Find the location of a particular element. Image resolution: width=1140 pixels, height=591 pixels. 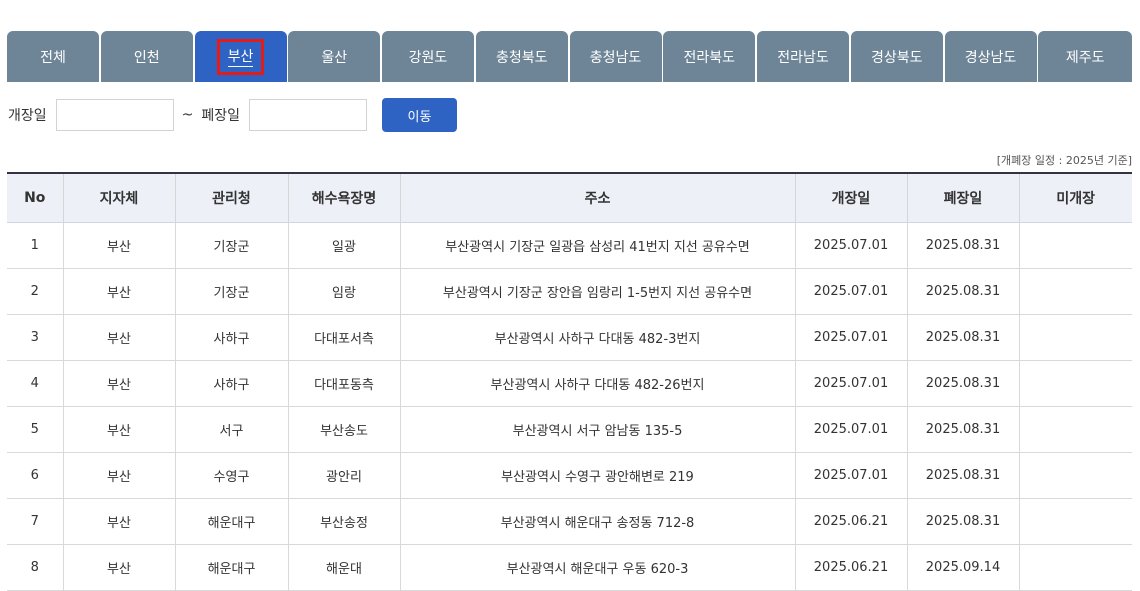

header-office: 관리청 is located at coordinates (232, 197).